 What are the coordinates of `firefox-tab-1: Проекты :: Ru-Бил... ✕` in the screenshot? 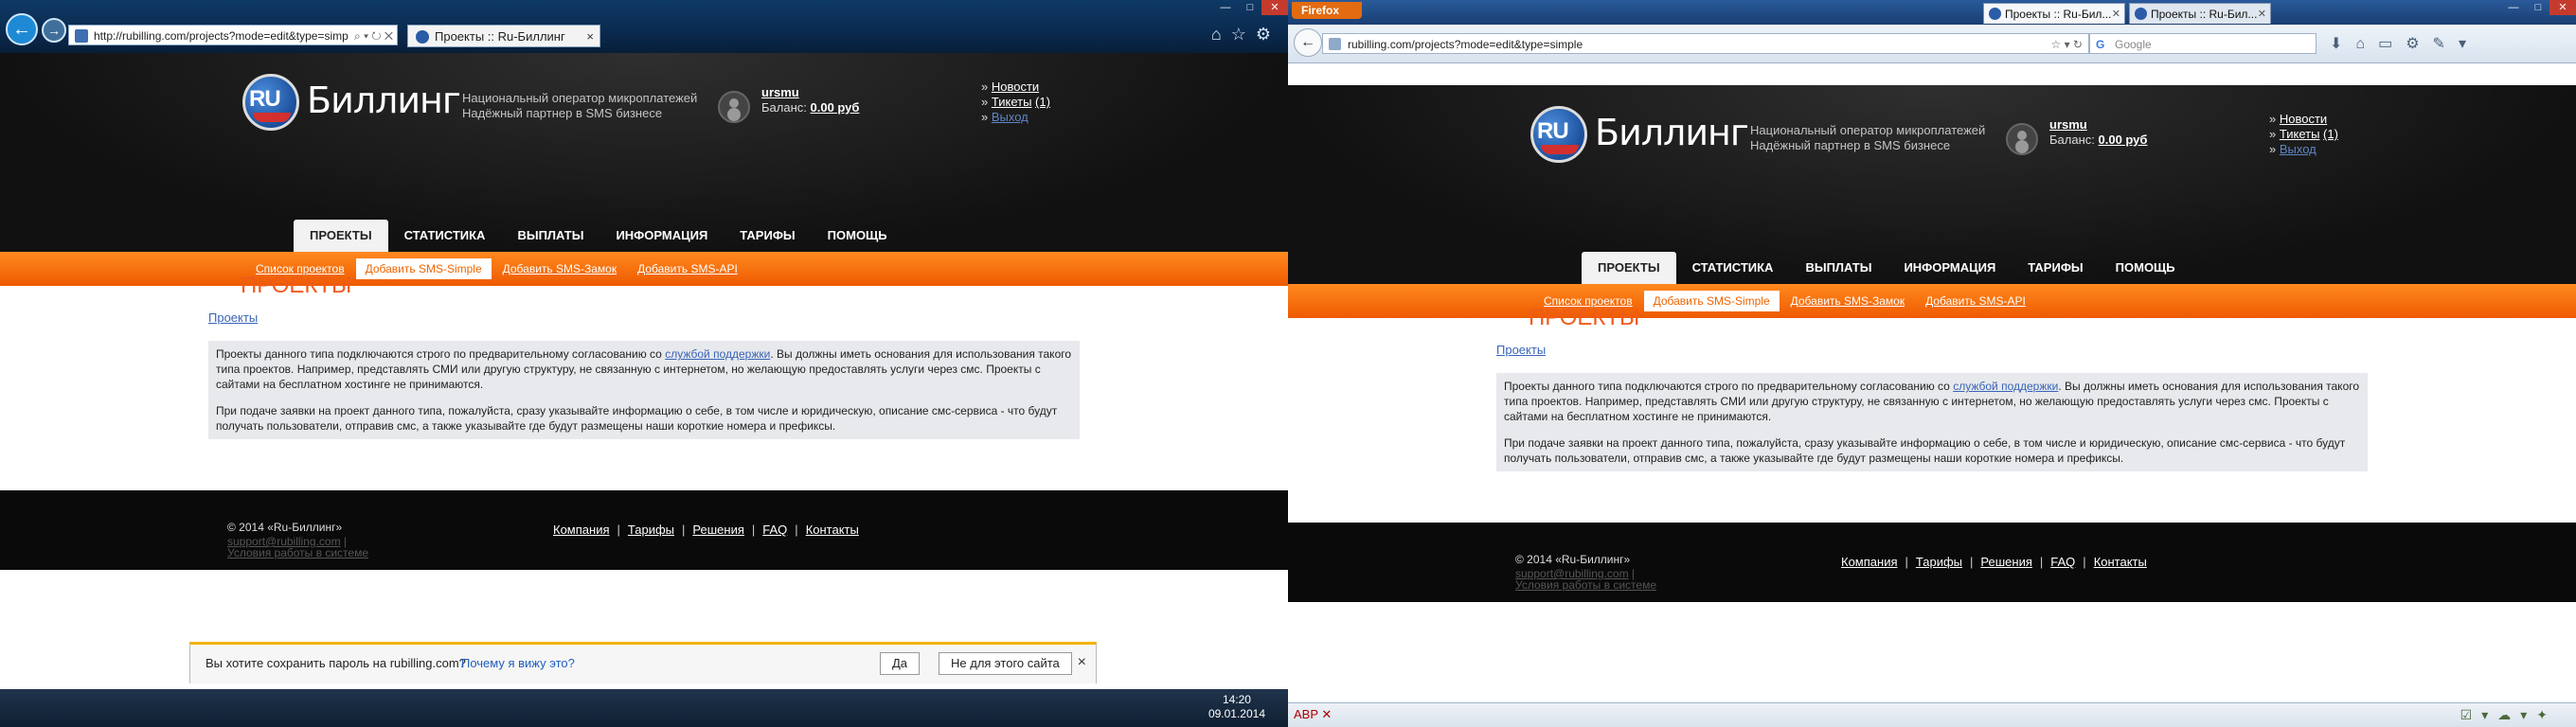 It's located at (2054, 13).